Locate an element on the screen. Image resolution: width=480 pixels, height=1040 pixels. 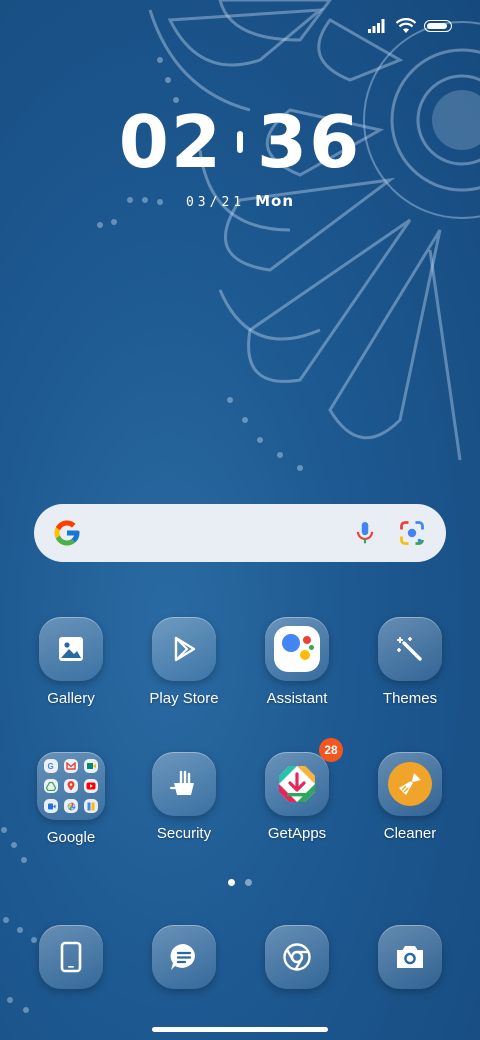
app-cleaner: Cleaner is located at coordinates (410, 797).